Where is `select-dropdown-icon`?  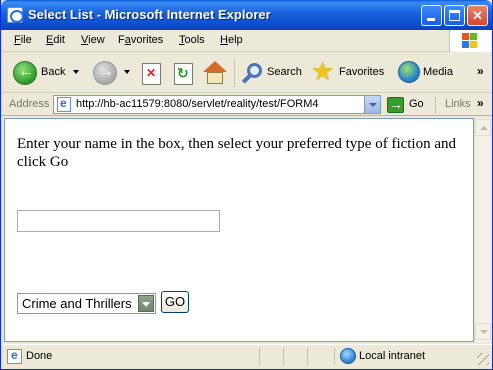
select-dropdown-icon is located at coordinates (146, 303).